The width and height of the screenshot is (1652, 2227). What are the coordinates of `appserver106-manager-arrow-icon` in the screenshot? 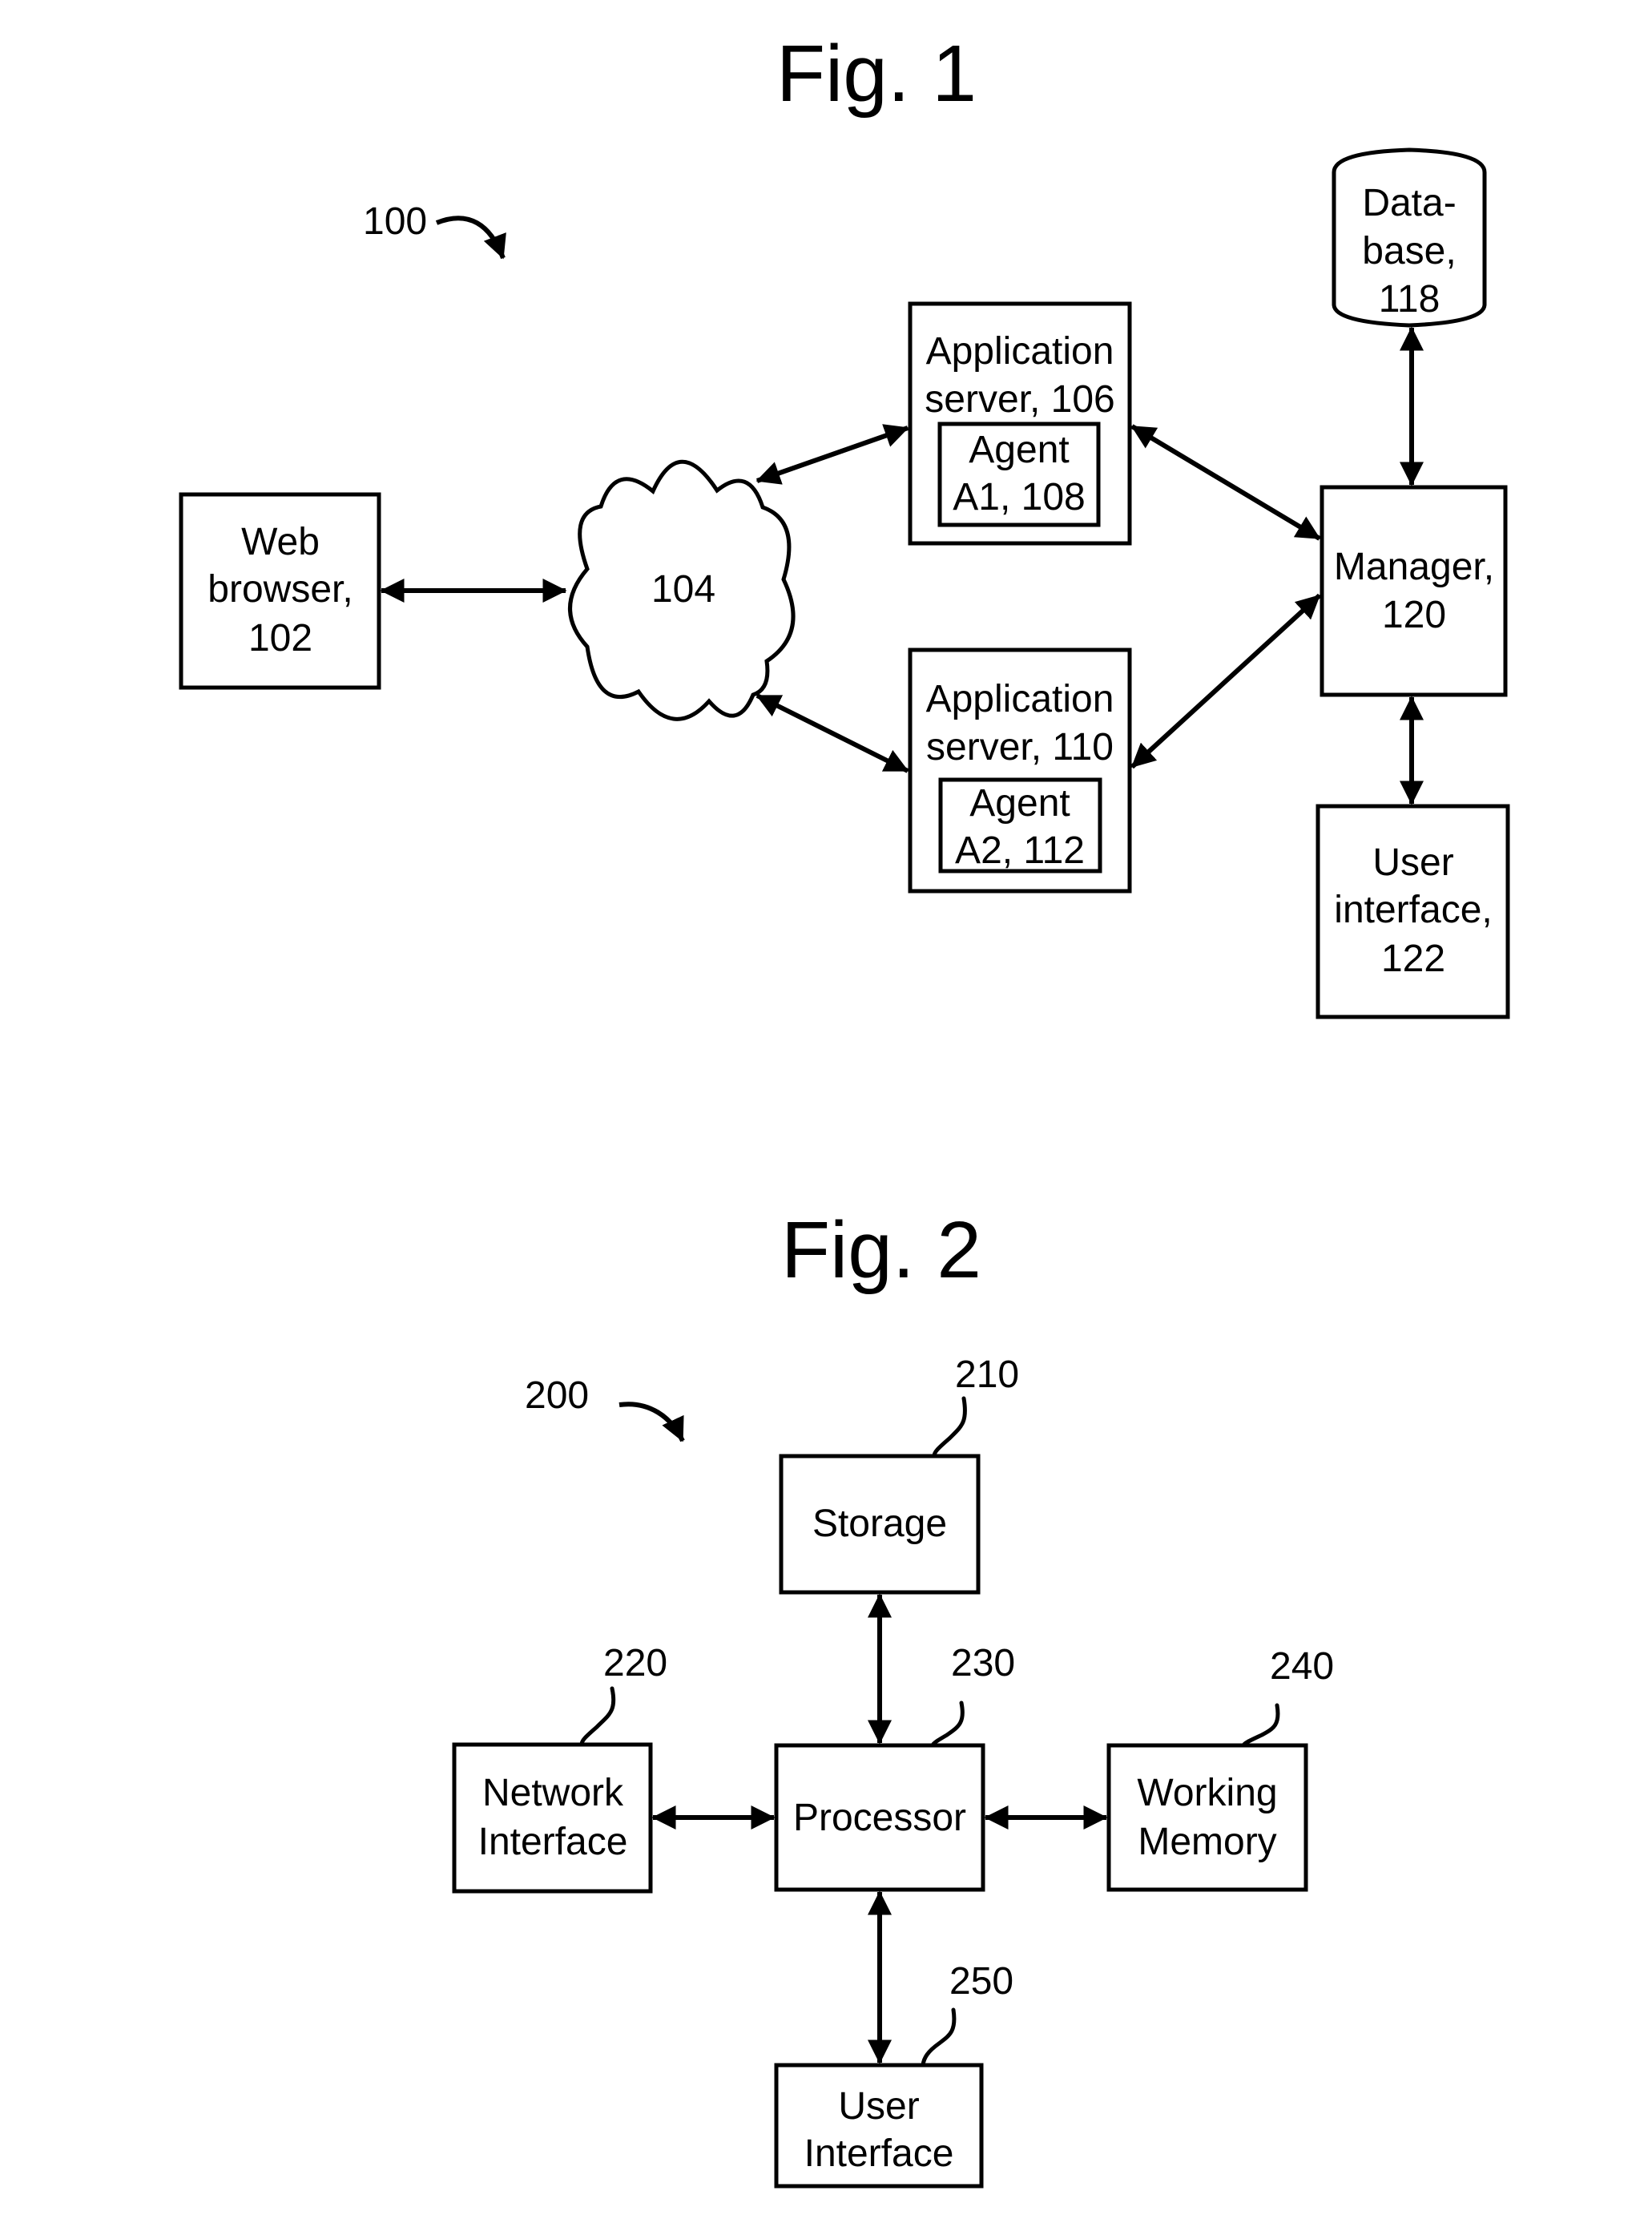 It's located at (1225, 483).